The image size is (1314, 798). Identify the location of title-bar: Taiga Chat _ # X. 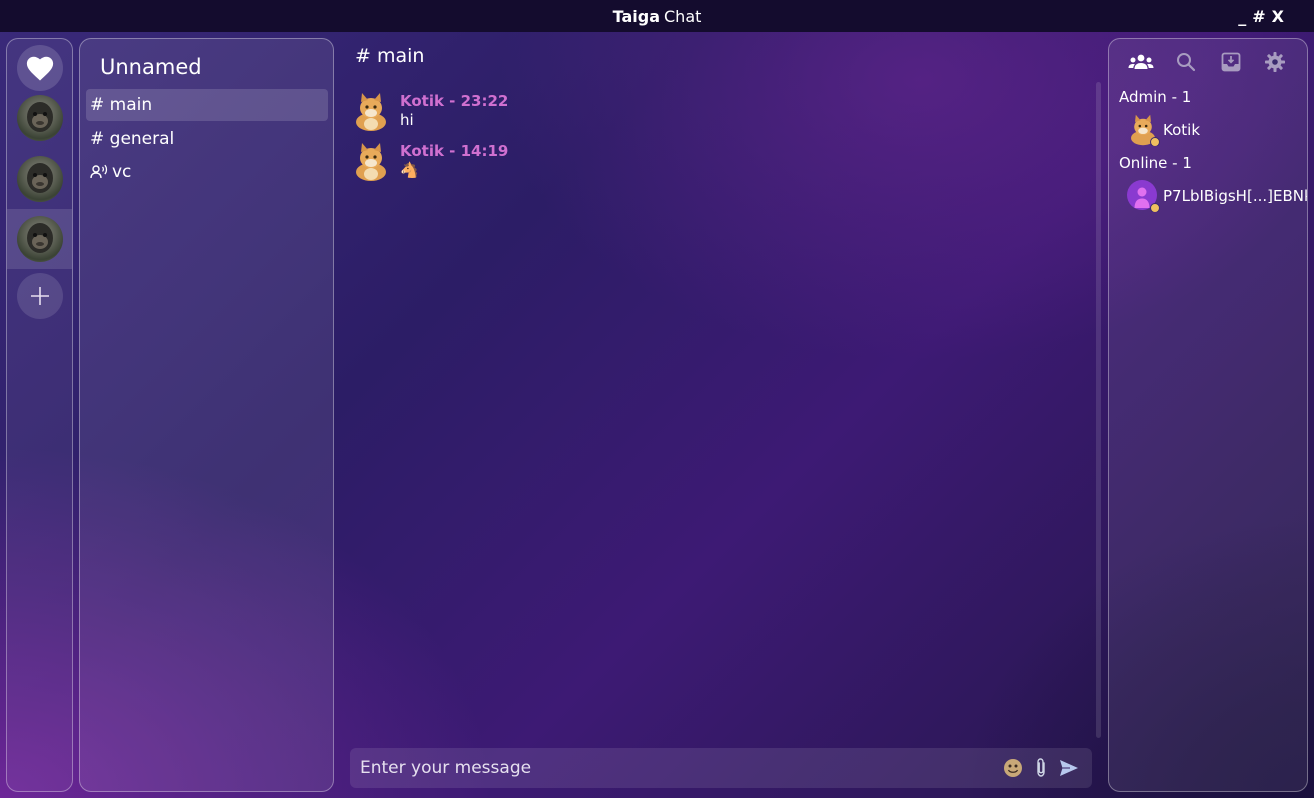
(657, 16).